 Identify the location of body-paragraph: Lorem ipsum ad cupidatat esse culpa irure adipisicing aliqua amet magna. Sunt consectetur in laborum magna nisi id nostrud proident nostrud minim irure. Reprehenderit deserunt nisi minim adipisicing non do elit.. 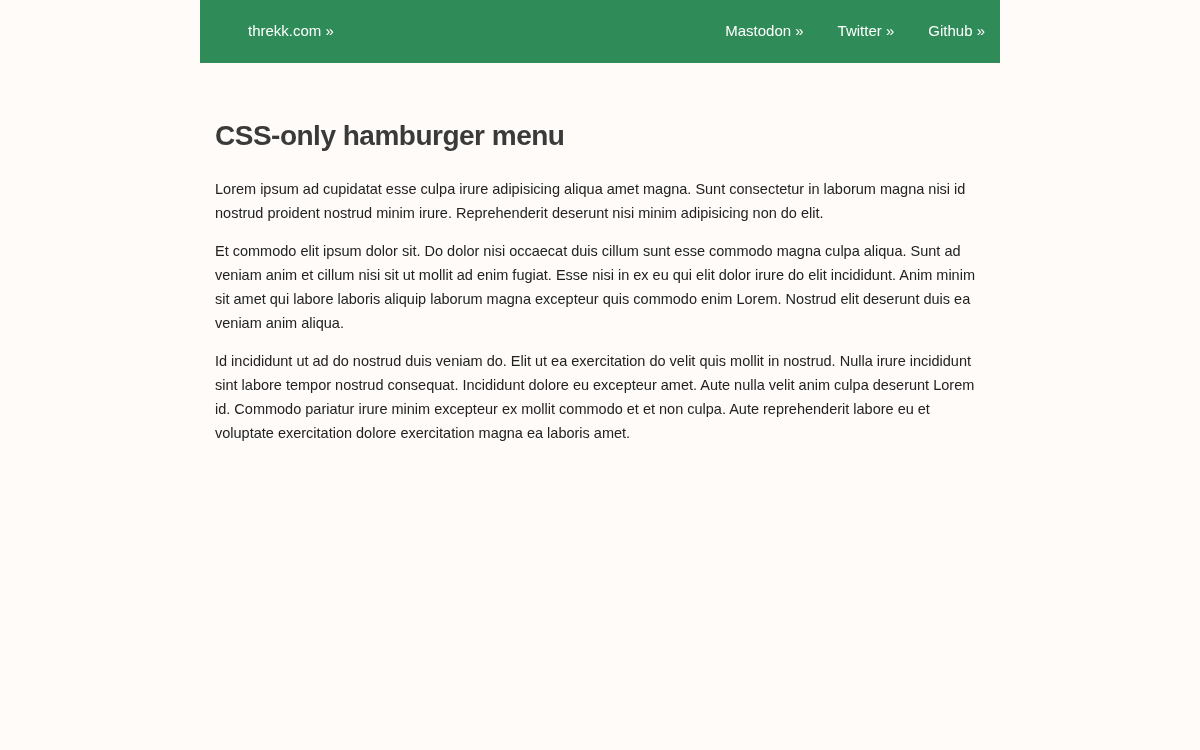
(591, 201).